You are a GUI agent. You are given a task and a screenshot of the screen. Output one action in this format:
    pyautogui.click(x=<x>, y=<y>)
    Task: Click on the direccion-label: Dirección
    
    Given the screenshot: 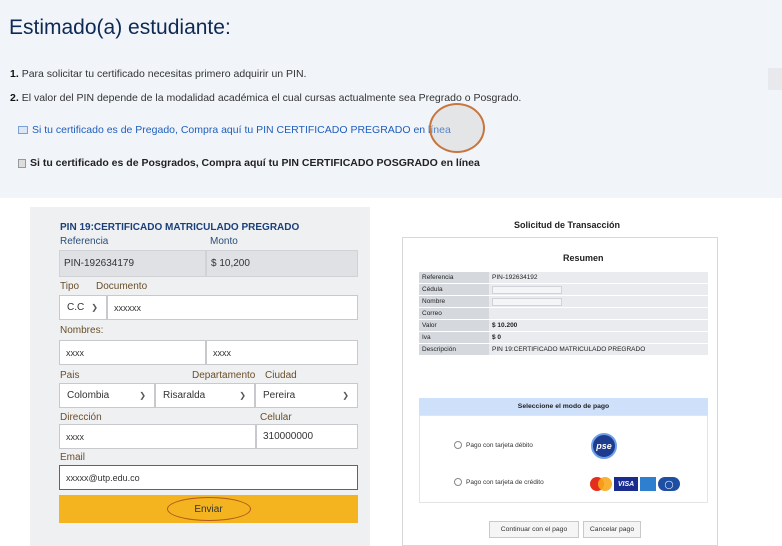 What is the action you would take?
    pyautogui.click(x=81, y=417)
    